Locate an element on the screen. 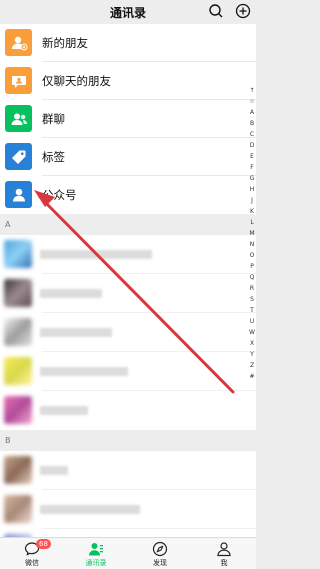 This screenshot has height=569, width=320. tags-item: 标签 is located at coordinates (128, 157).